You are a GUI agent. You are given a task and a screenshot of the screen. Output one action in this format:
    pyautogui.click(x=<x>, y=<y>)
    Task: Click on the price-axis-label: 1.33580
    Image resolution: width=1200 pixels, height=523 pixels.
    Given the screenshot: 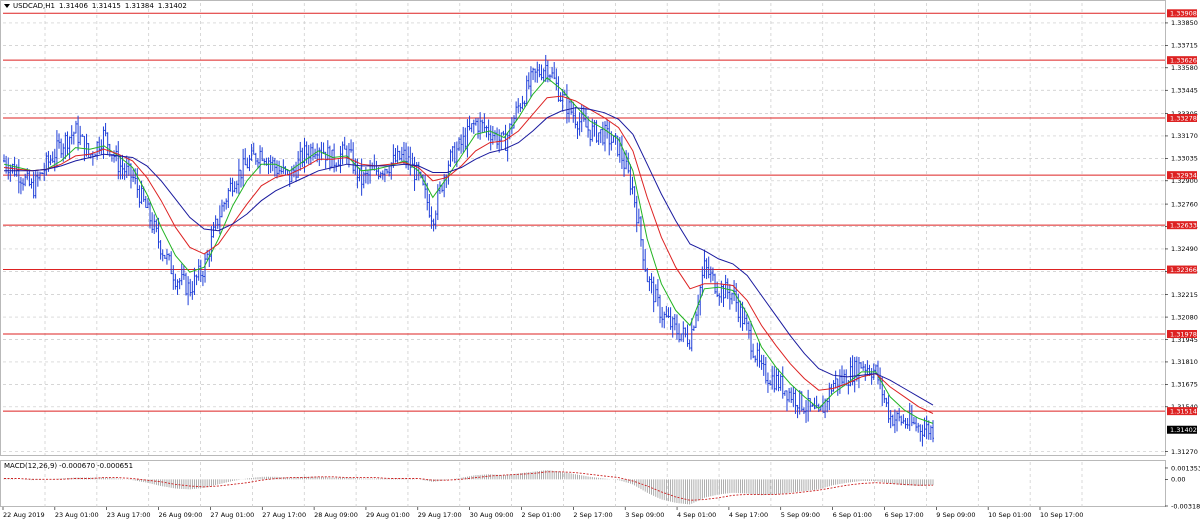 What is the action you would take?
    pyautogui.click(x=1184, y=68)
    